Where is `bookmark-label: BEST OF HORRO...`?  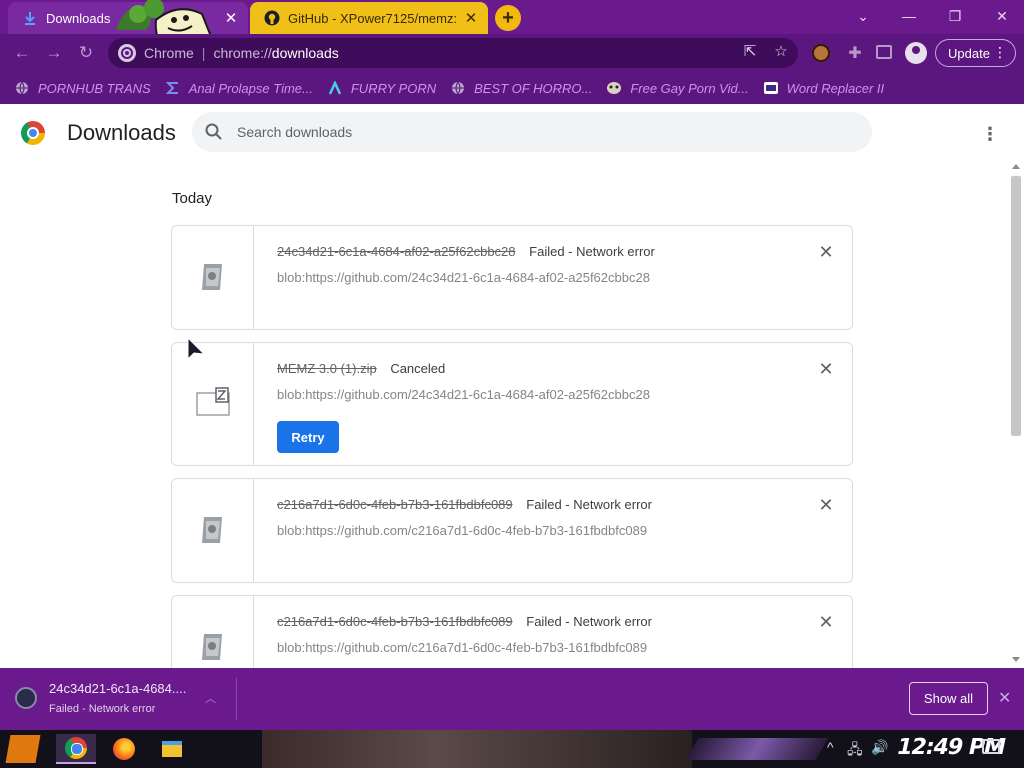 bookmark-label: BEST OF HORRO... is located at coordinates (533, 88).